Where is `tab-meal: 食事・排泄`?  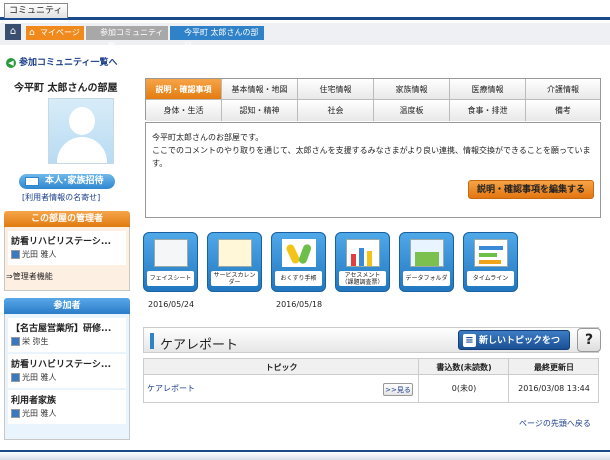
tab-meal: 食事・排泄 is located at coordinates (488, 110).